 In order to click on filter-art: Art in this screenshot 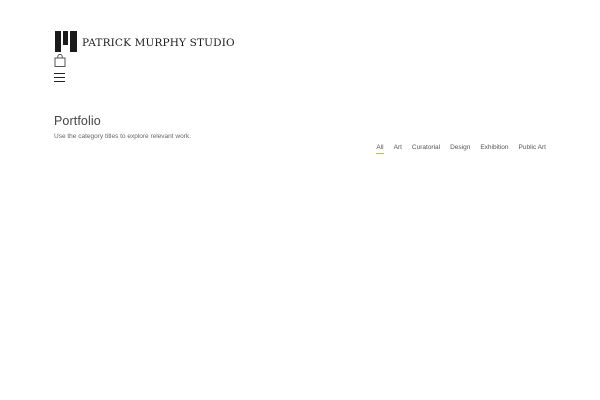, I will do `click(398, 148)`.